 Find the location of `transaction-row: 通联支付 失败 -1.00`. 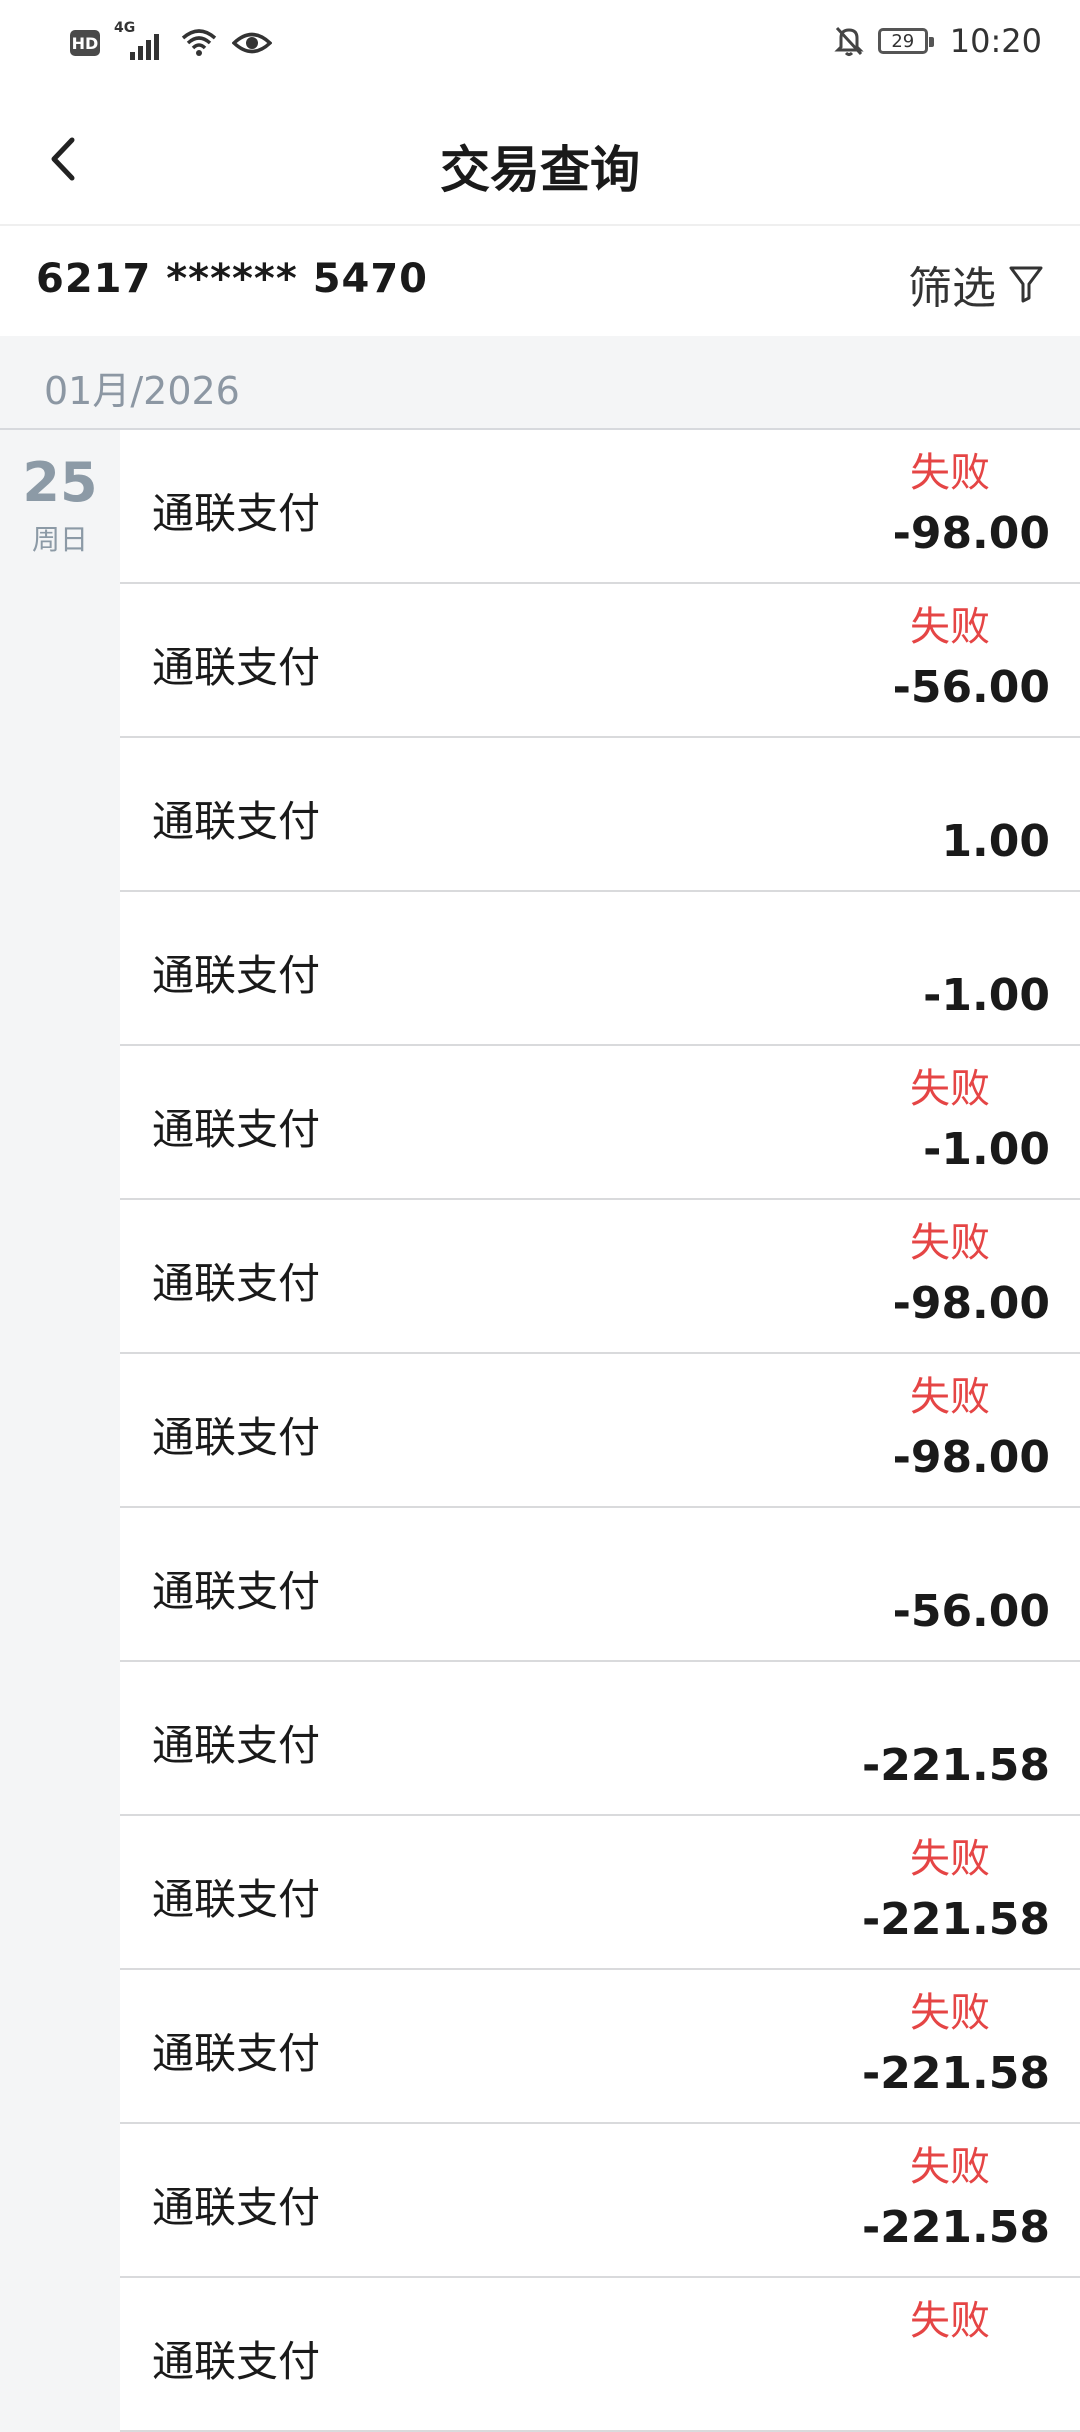

transaction-row: 通联支付 失败 -1.00 is located at coordinates (600, 1123).